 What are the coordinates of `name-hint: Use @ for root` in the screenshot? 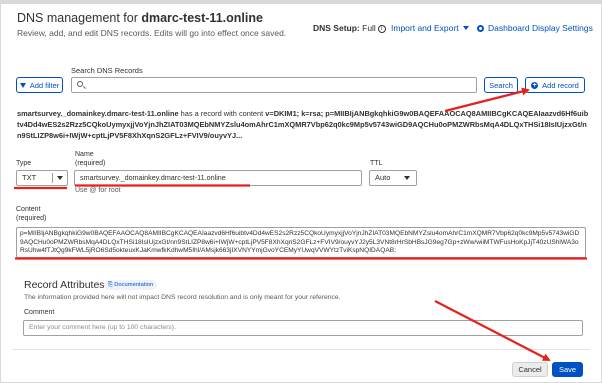 It's located at (98, 190).